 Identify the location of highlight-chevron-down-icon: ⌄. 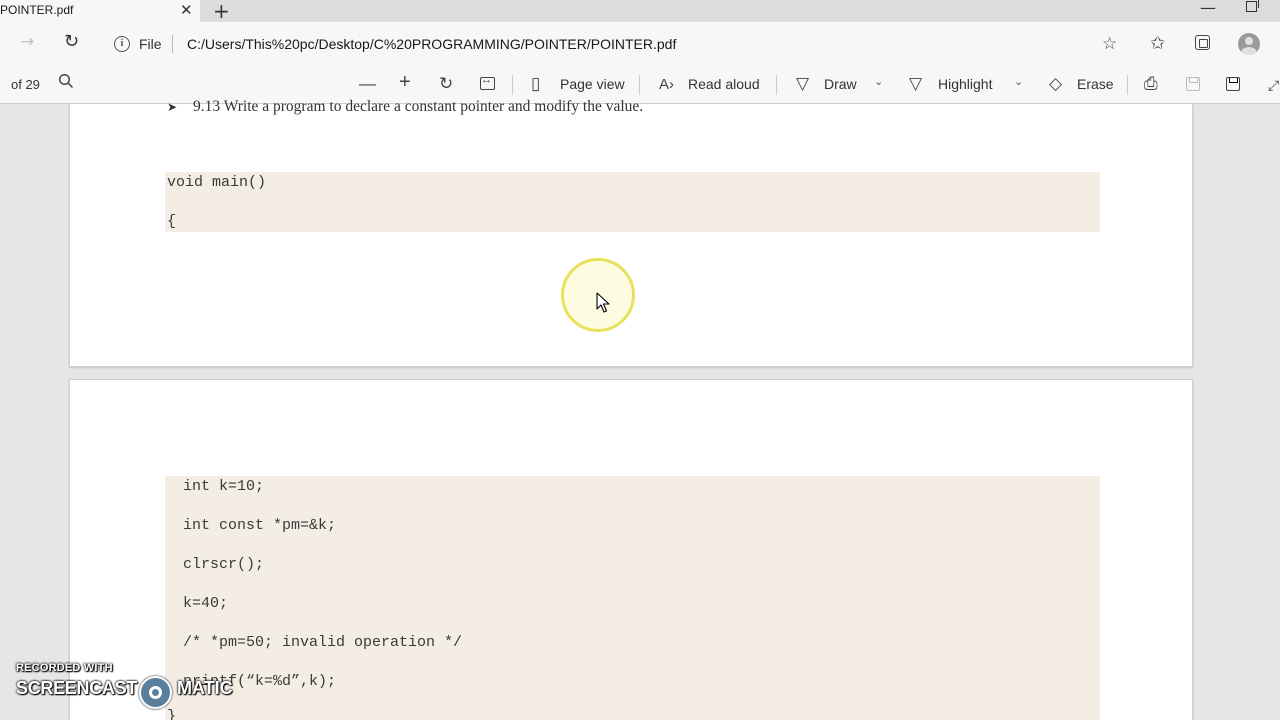
(1018, 81).